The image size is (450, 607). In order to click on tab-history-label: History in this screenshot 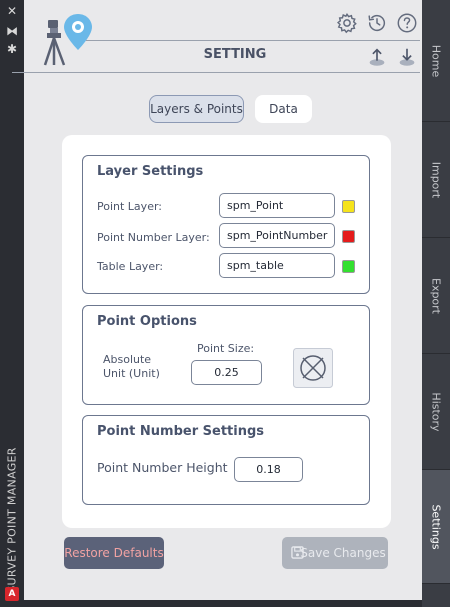, I will do `click(436, 411)`.